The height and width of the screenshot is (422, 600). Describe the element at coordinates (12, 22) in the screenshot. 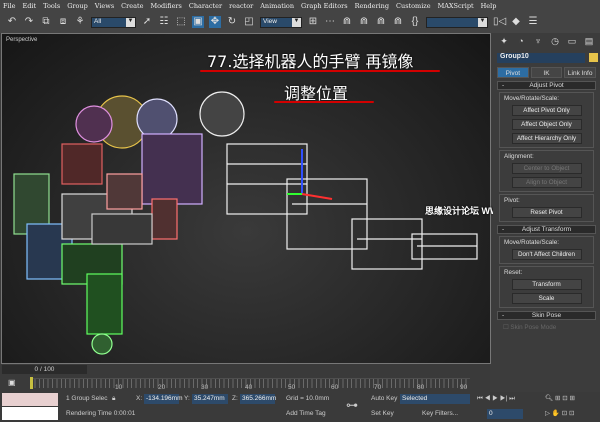

I see `undo-icon: ↶` at that location.